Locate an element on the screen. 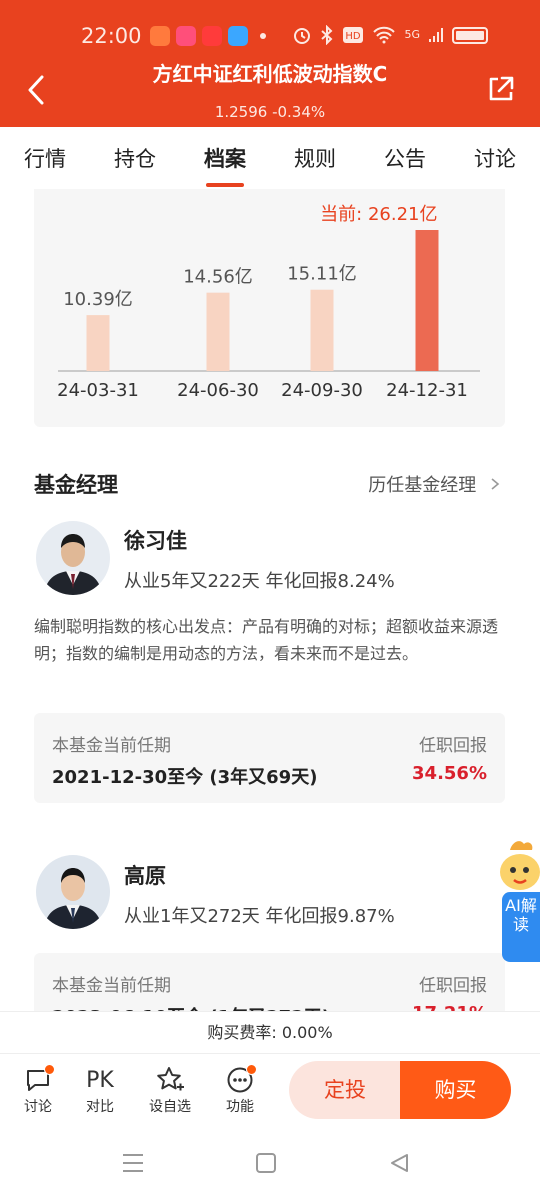  tenure-return: 34.56% is located at coordinates (449, 773).